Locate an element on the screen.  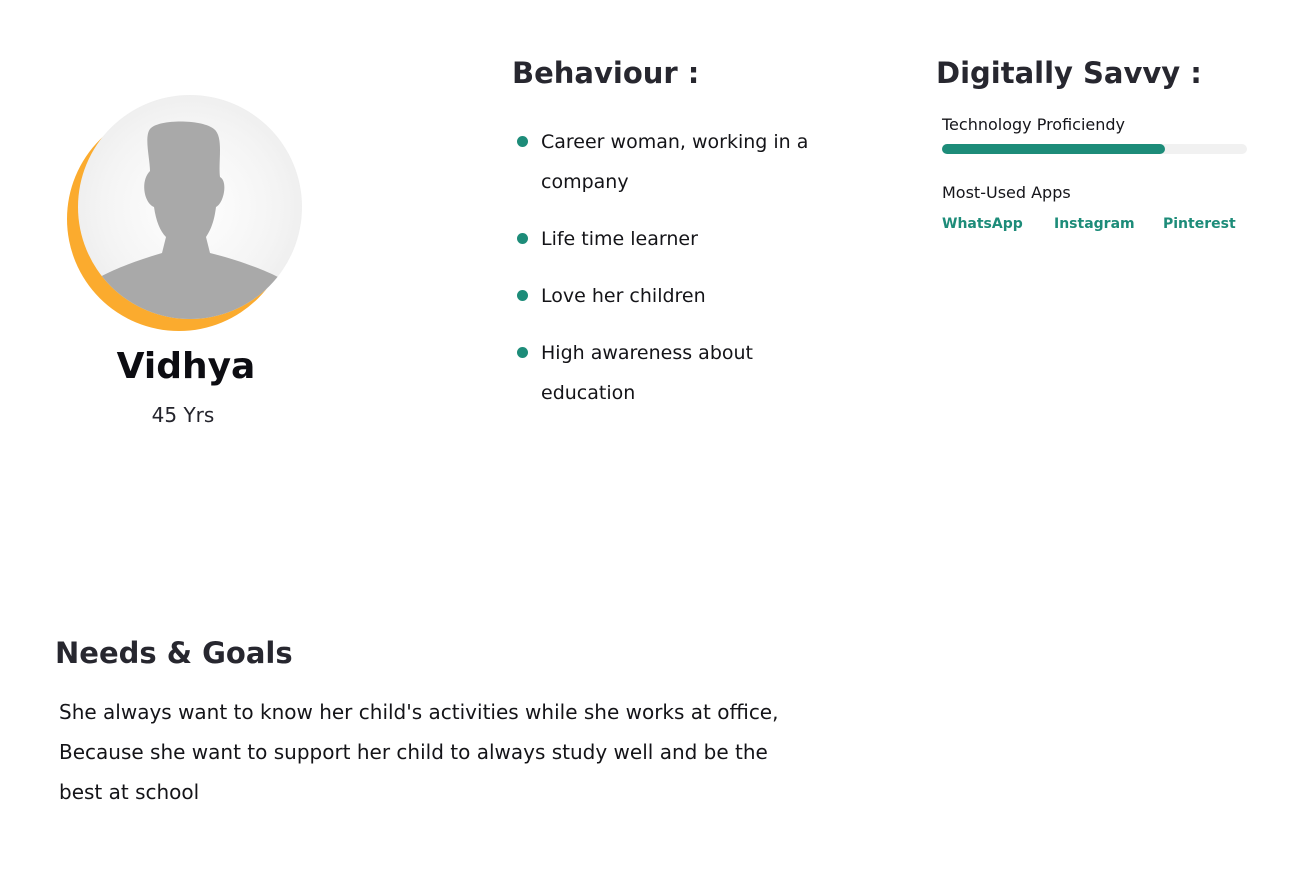
digital-savvy-title: Digitally Savvy : is located at coordinates (1069, 73).